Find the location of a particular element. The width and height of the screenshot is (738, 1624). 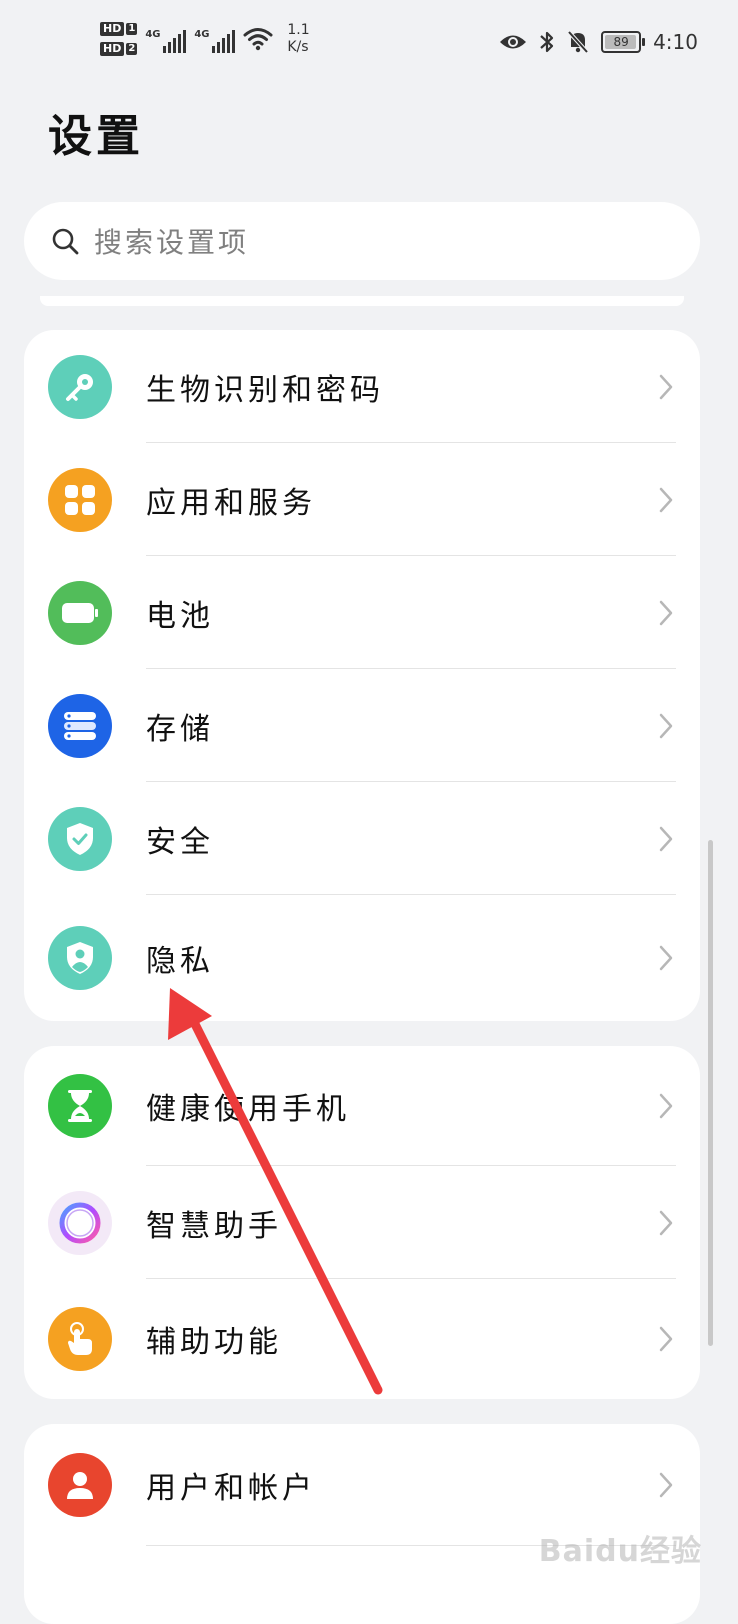

item-label: 辅助功能 is located at coordinates (214, 1342).